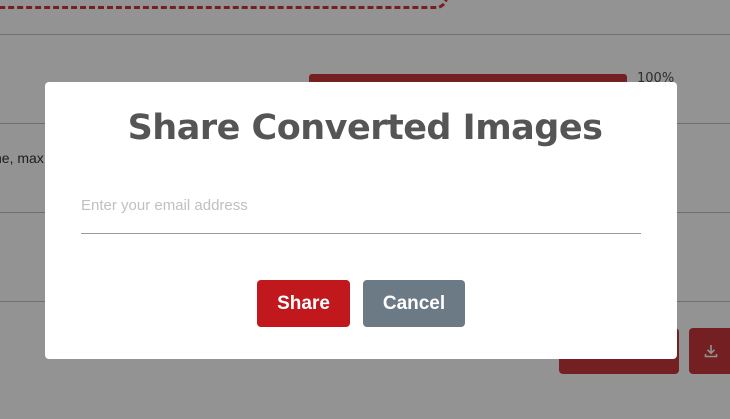  I want to click on cancel-button: Cancel, so click(414, 303).